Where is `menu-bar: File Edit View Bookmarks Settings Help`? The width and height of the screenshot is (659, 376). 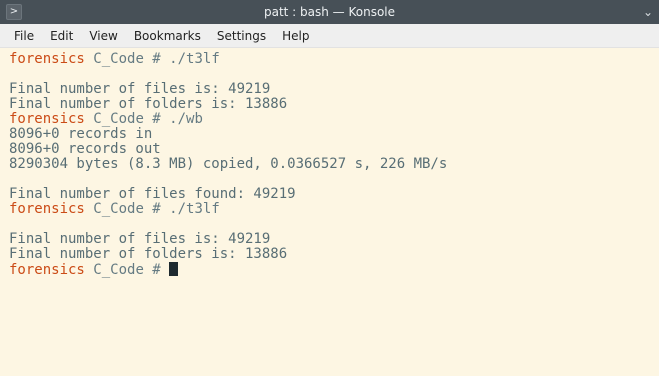 menu-bar: File Edit View Bookmarks Settings Help is located at coordinates (329, 36).